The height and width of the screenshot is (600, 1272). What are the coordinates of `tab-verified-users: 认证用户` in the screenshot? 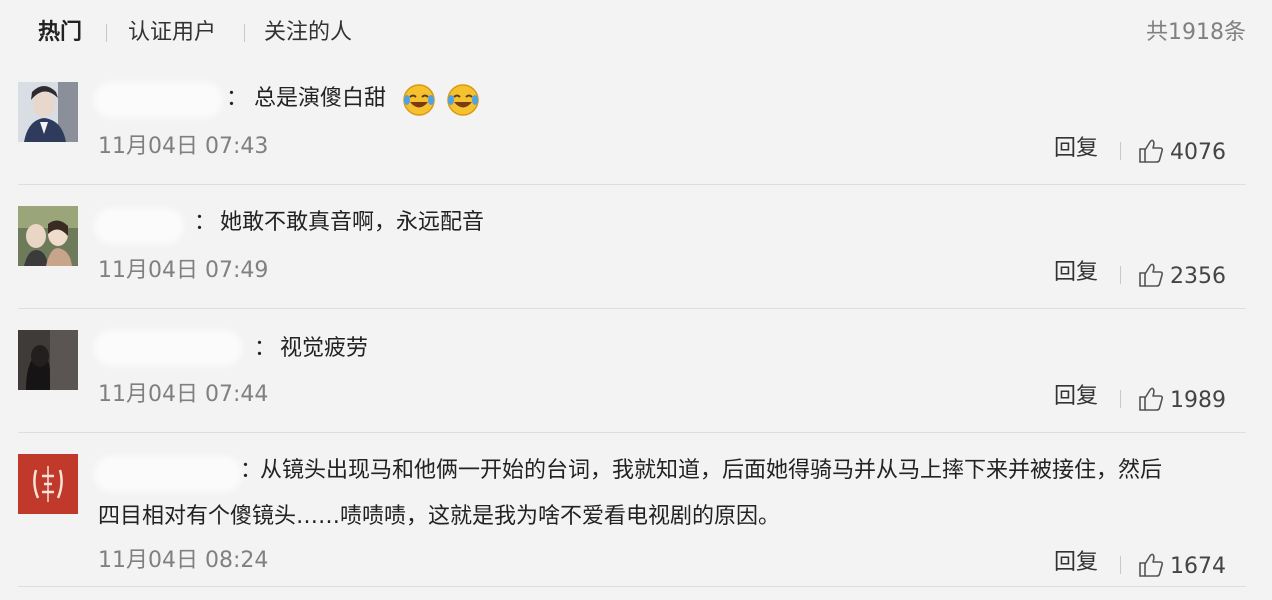 It's located at (172, 33).